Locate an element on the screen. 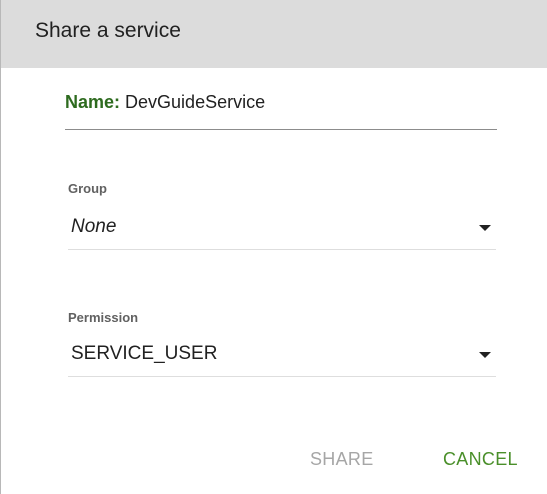  permission-label: Permission is located at coordinates (103, 317).